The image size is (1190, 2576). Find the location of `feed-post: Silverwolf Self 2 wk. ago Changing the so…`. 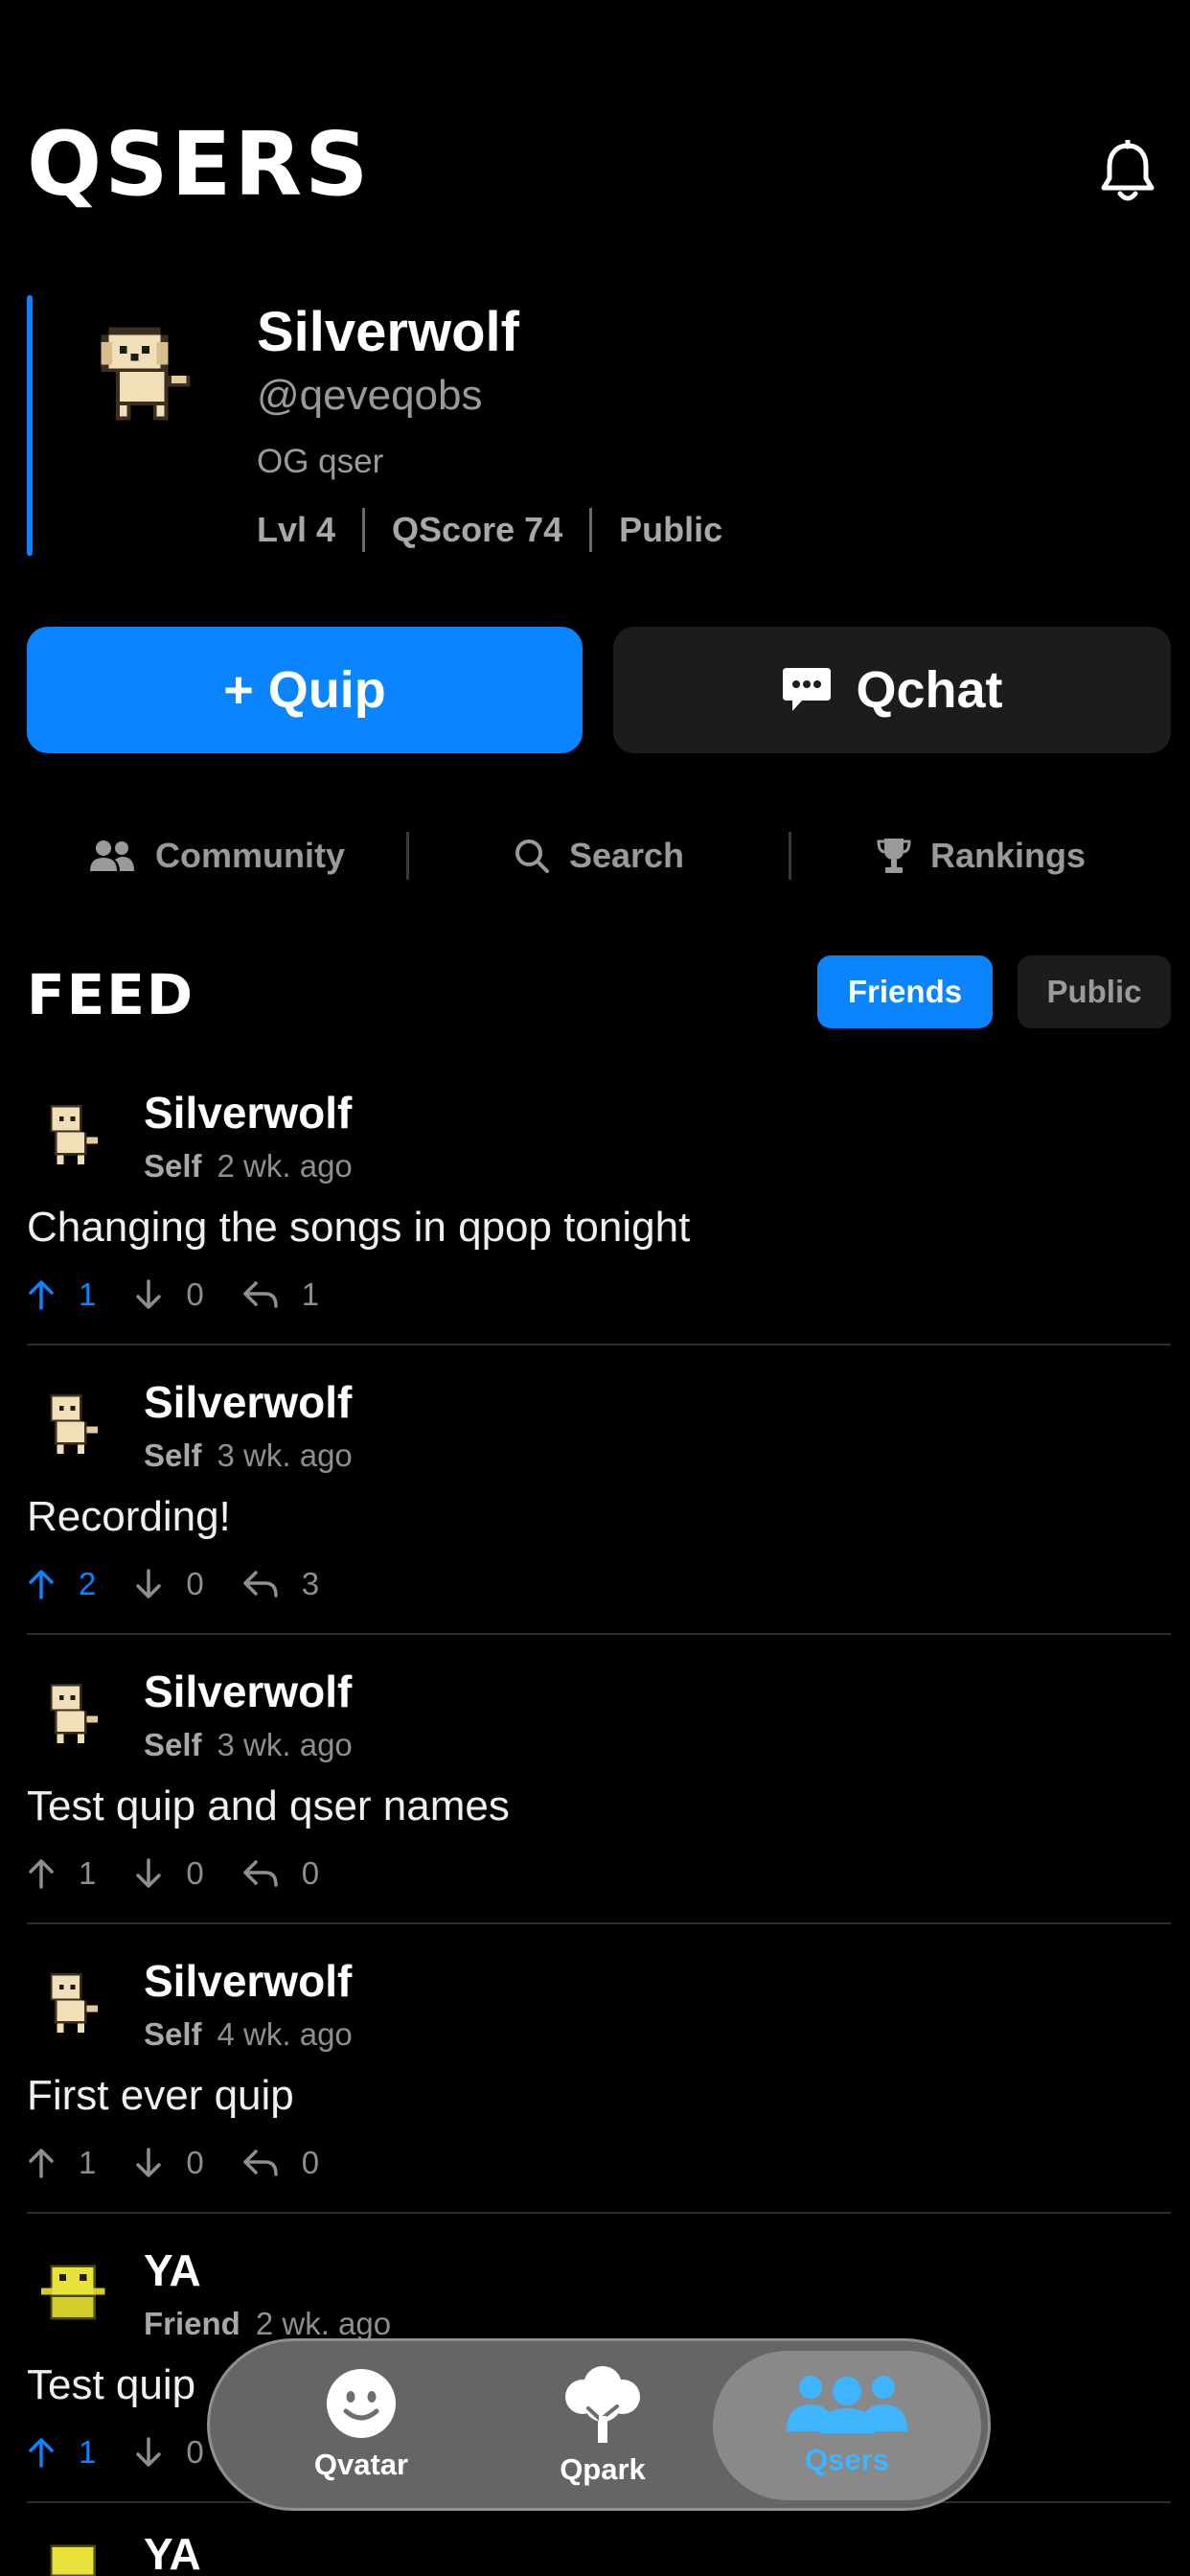

feed-post: Silverwolf Self 2 wk. ago Changing the so… is located at coordinates (599, 1229).